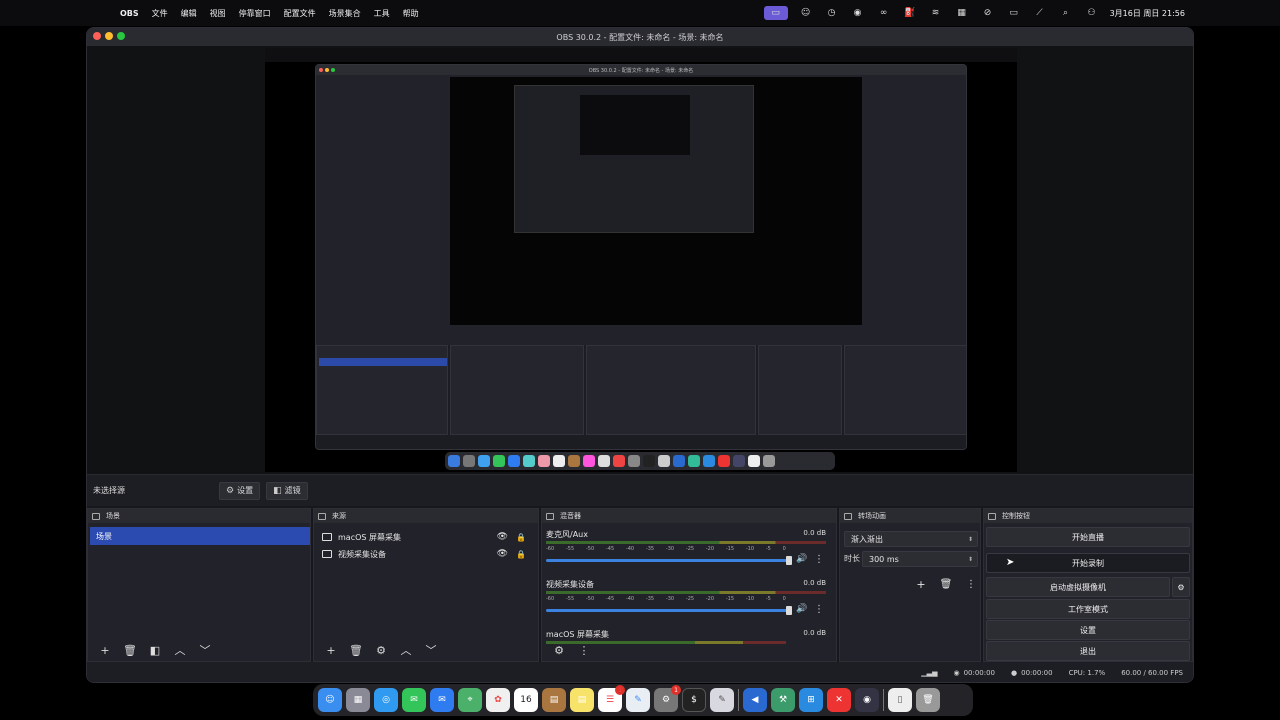  I want to click on add-transition-icon: +, so click(921, 584).